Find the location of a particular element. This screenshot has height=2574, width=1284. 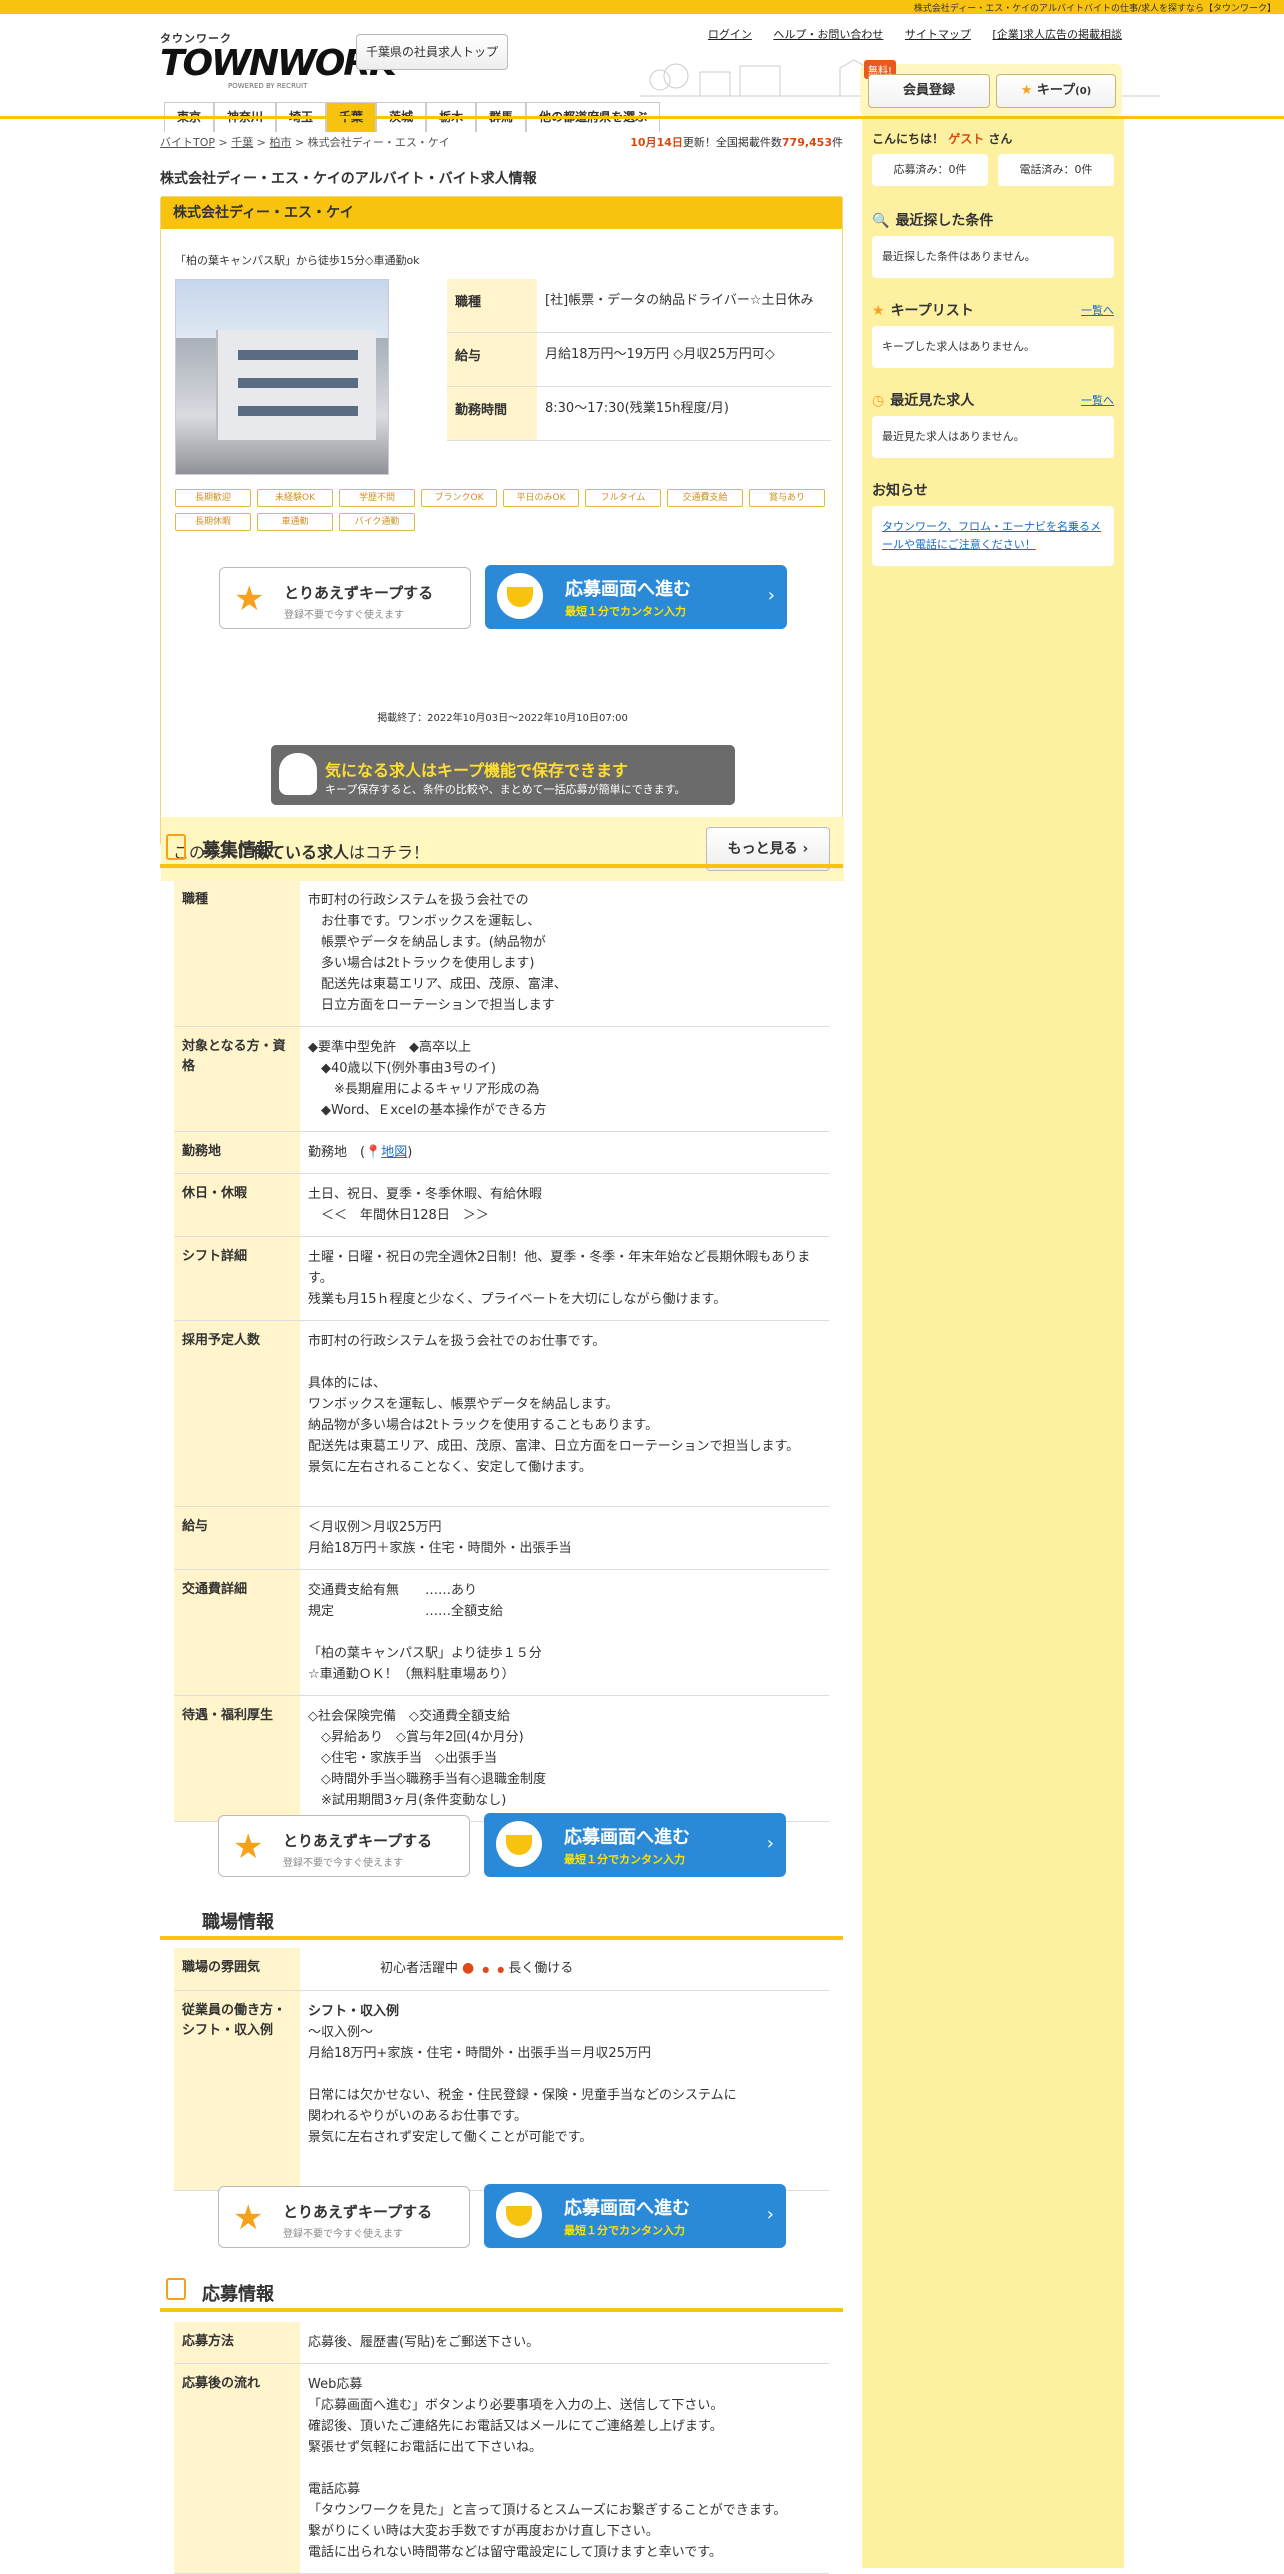

clipboard-icon is located at coordinates (176, 847).